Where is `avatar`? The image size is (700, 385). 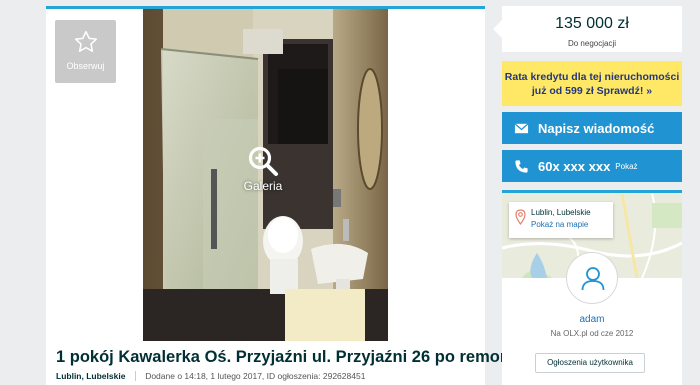 avatar is located at coordinates (592, 278).